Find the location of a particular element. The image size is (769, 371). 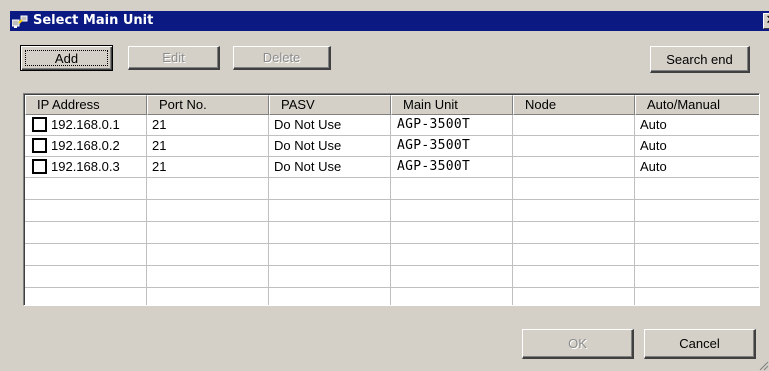

cancel-button-label: Cancel is located at coordinates (699, 343).